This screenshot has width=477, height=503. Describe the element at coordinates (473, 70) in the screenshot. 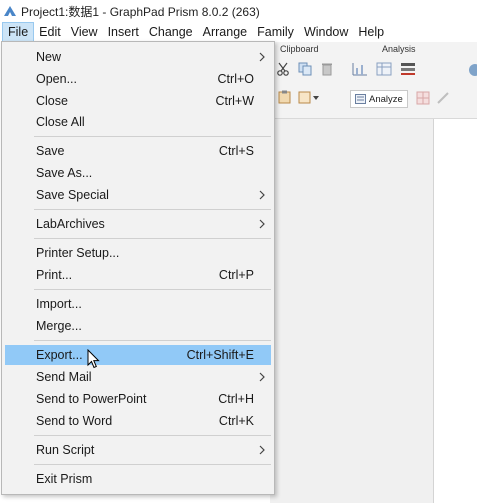

I see `partial-ribbon-icon` at that location.